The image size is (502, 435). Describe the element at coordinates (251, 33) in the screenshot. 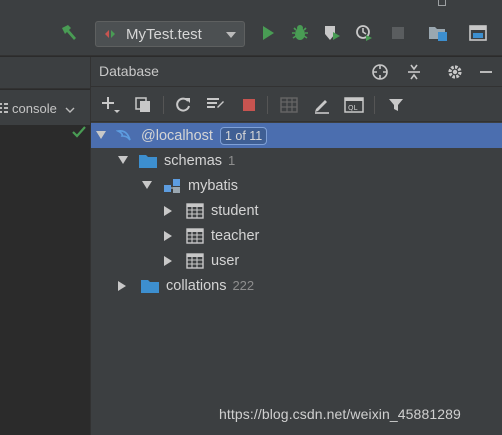

I see `main-toolbar: MyTest.test` at that location.